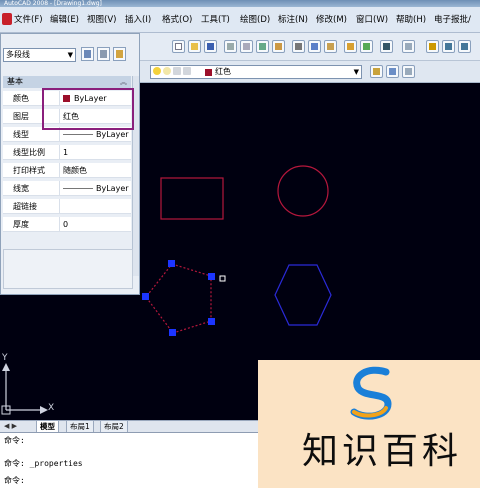 This screenshot has height=488, width=480. Describe the element at coordinates (298, 46) in the screenshot. I see `cut-icon` at that location.